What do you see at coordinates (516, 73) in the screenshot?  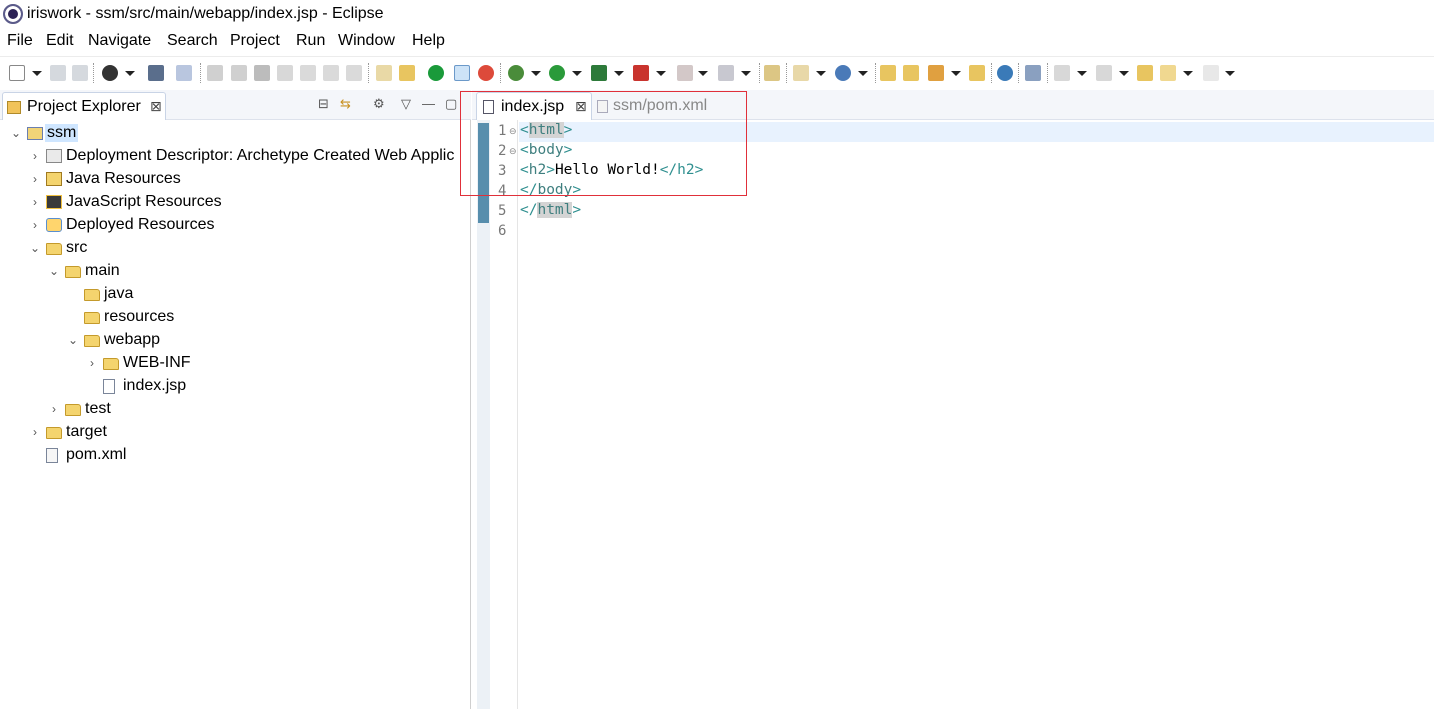 I see `debug-icon` at bounding box center [516, 73].